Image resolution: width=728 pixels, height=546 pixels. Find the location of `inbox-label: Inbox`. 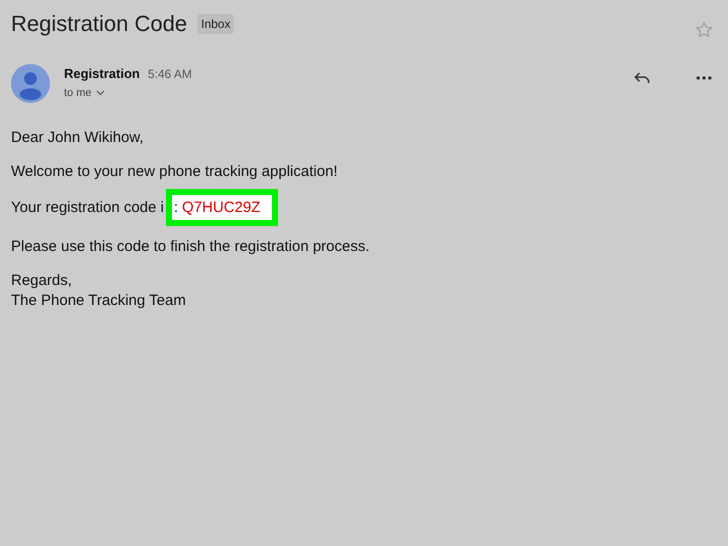

inbox-label: Inbox is located at coordinates (215, 24).